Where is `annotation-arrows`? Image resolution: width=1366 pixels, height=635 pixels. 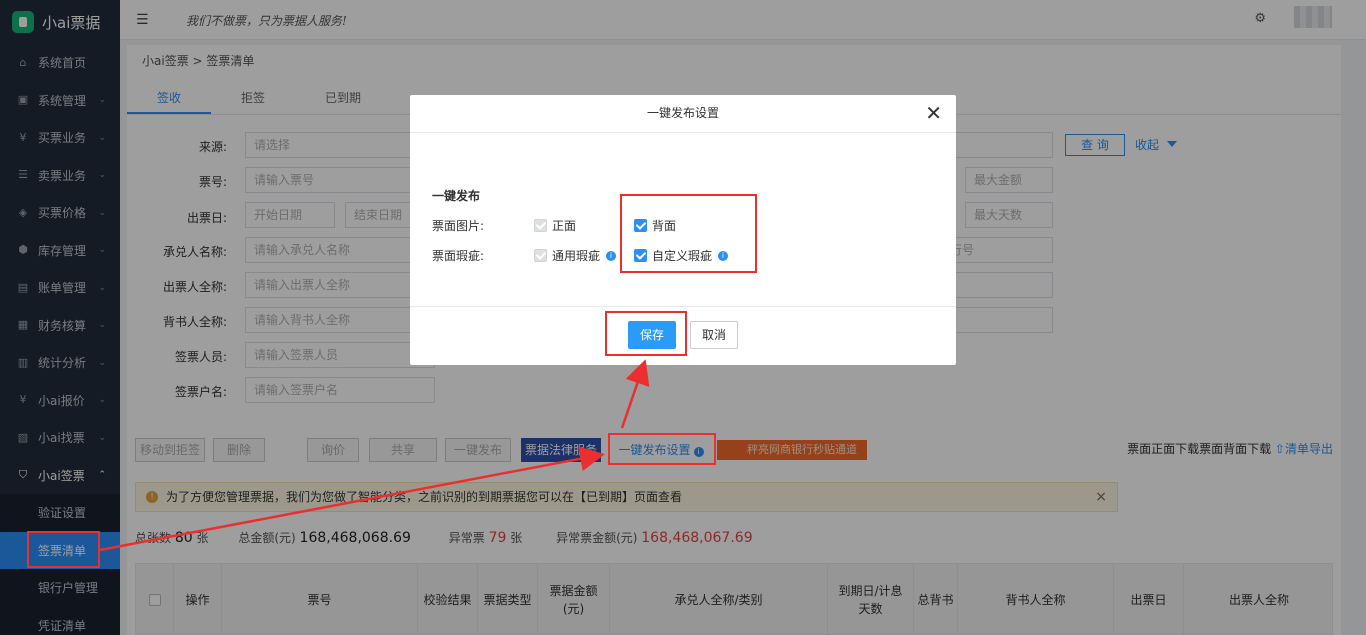
annotation-arrows is located at coordinates (374, 455).